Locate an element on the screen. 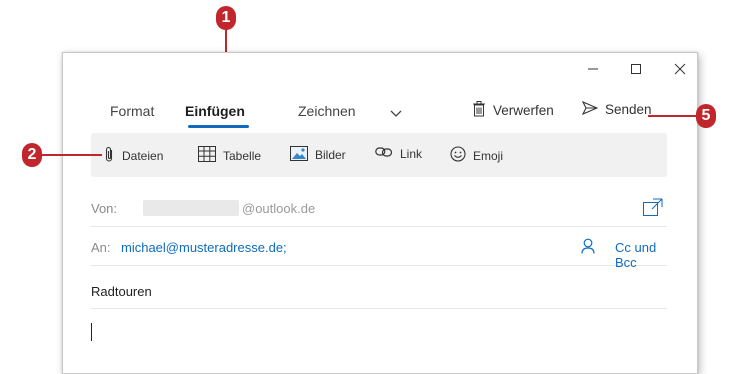 The image size is (745, 374). body-text-cursor is located at coordinates (91, 332).